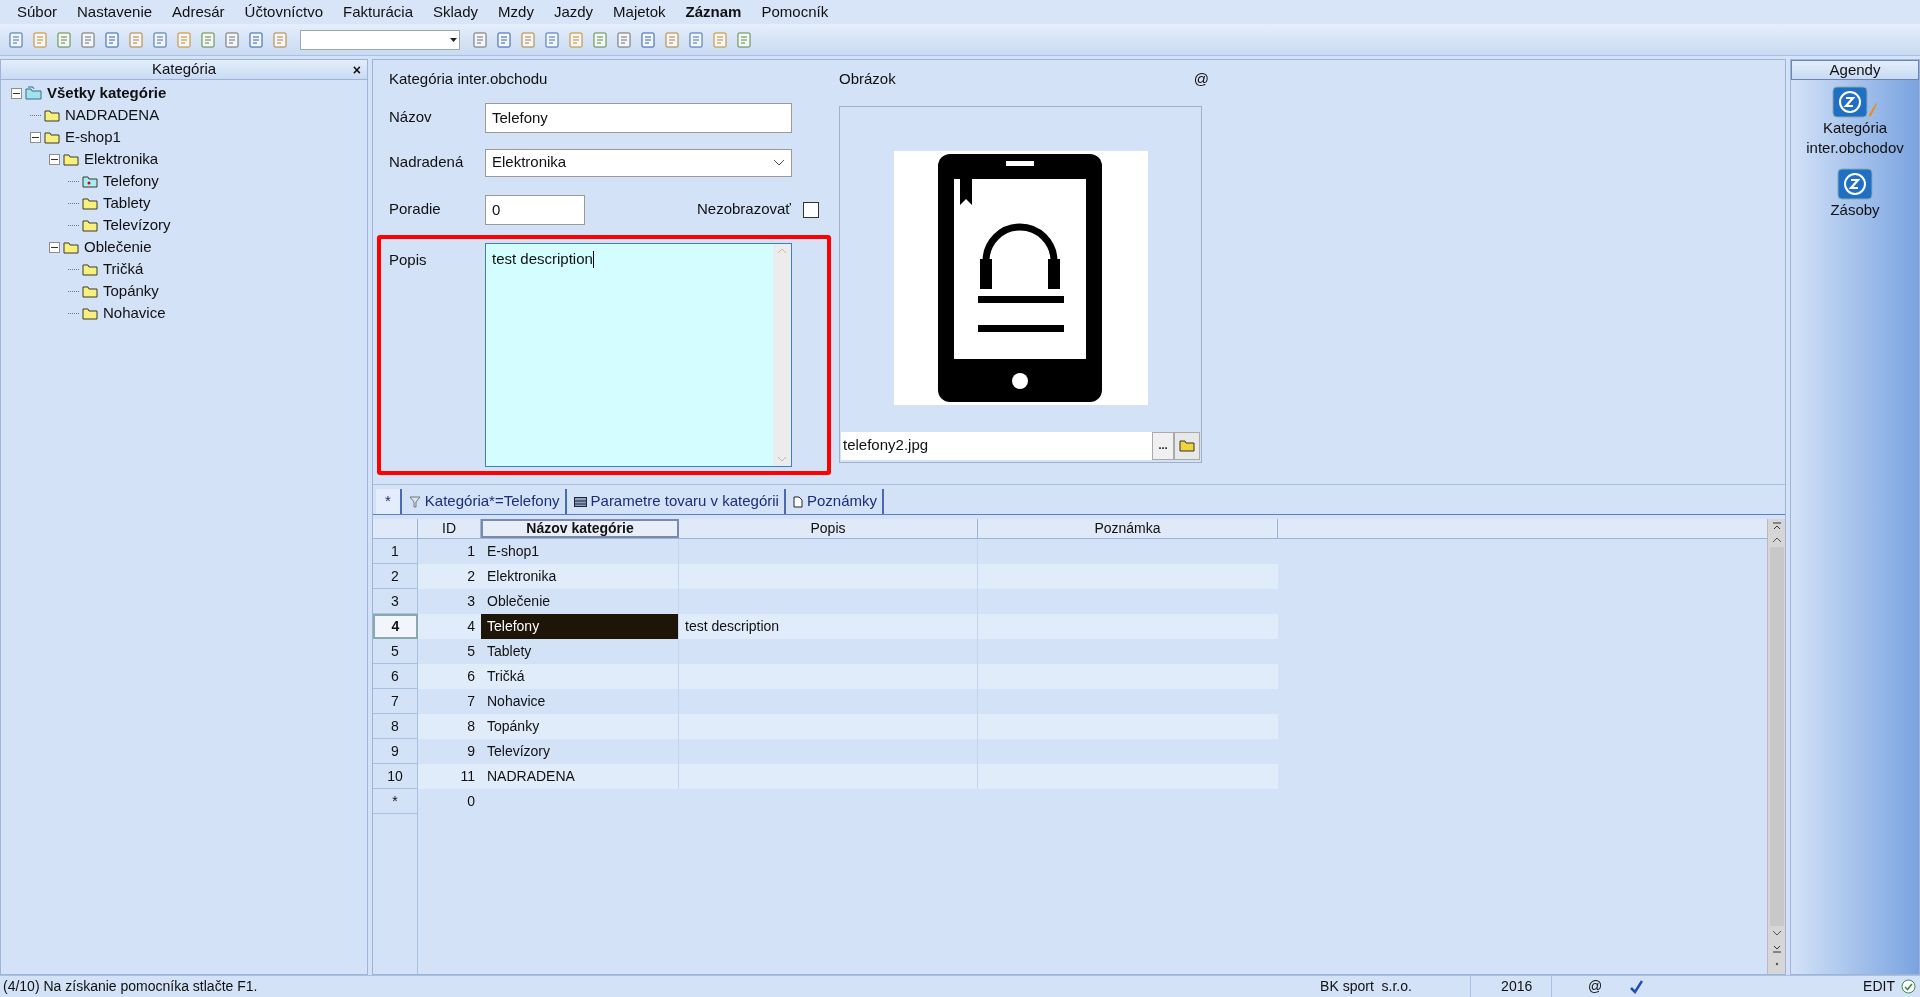  I want to click on table-cell: Elektronika, so click(580, 576).